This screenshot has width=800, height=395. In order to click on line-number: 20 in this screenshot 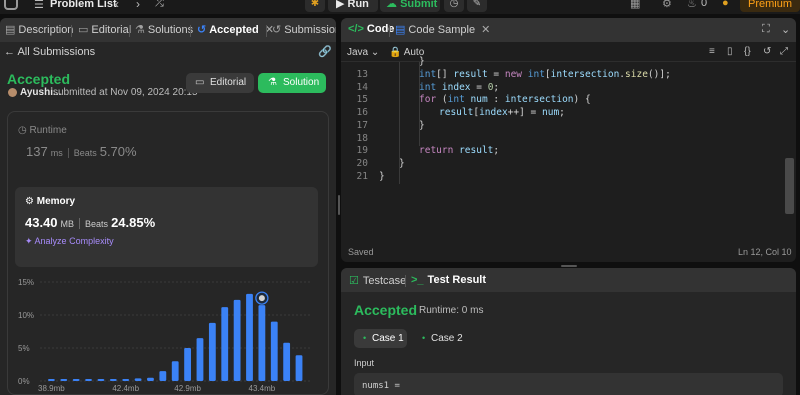, I will do `click(362, 163)`.